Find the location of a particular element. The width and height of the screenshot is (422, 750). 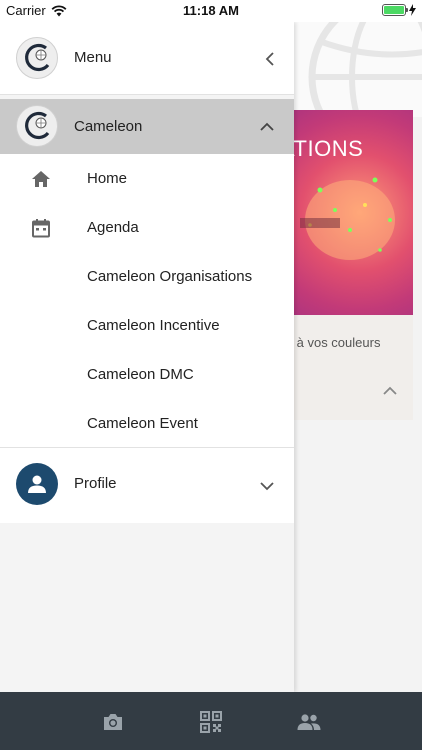

menu-item-cameleon-organisations: Cameleon Organisations is located at coordinates (147, 276).